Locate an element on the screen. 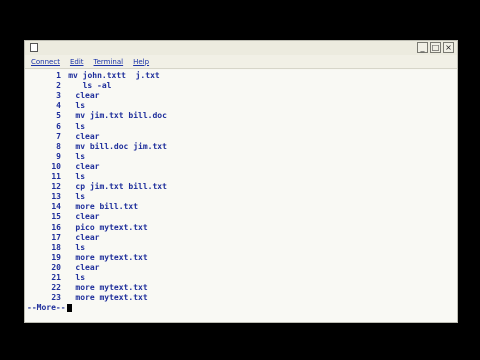 This screenshot has height=360, width=480. line-number: 18 is located at coordinates (56, 247).